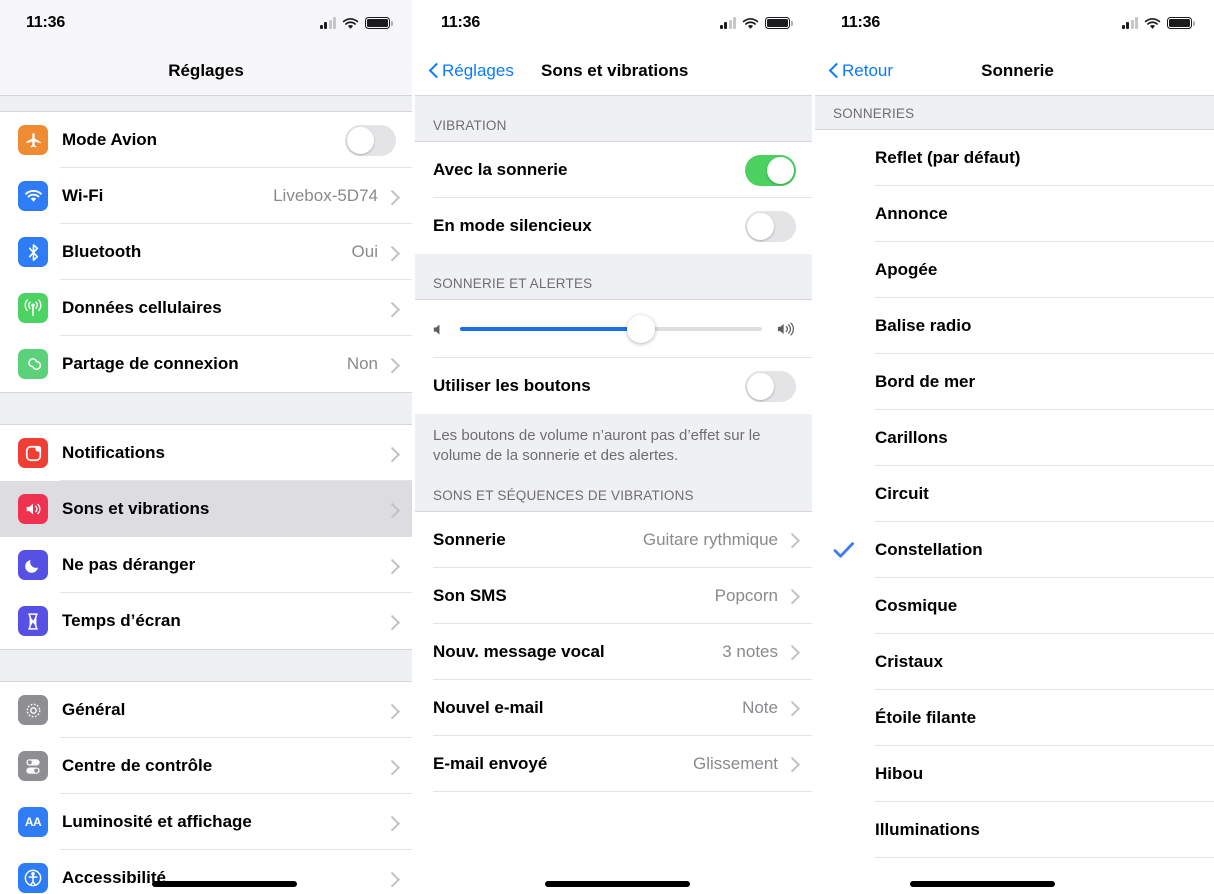 The image size is (1214, 894). Describe the element at coordinates (350, 23) in the screenshot. I see `wifi-icon` at that location.